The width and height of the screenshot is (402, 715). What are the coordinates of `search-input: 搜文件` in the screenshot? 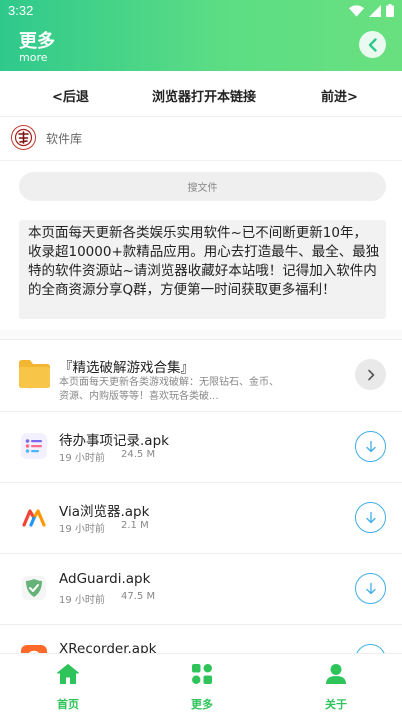 It's located at (202, 186).